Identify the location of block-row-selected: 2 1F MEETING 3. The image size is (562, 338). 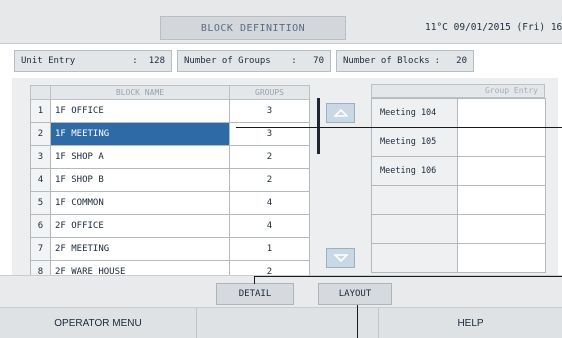
(170, 134).